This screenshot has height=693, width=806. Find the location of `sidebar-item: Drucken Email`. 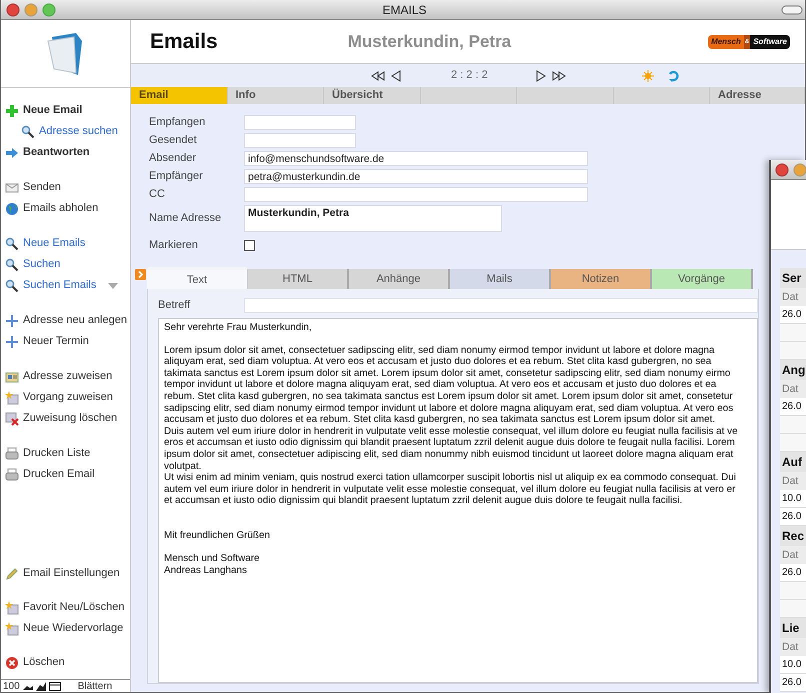

sidebar-item: Drucken Email is located at coordinates (65, 474).